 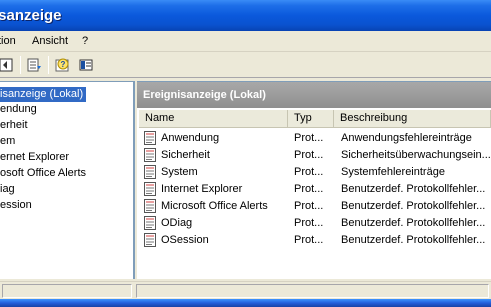 I want to click on status-bar, so click(x=245, y=290).